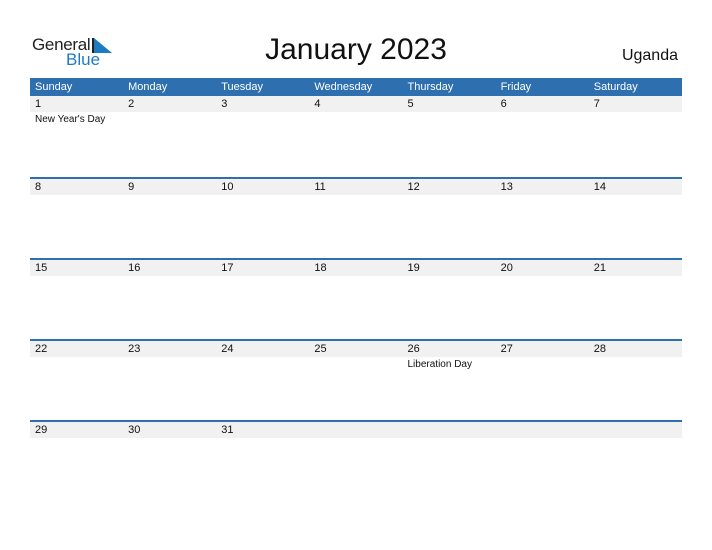 The image size is (712, 550). I want to click on day-number: 13, so click(506, 187).